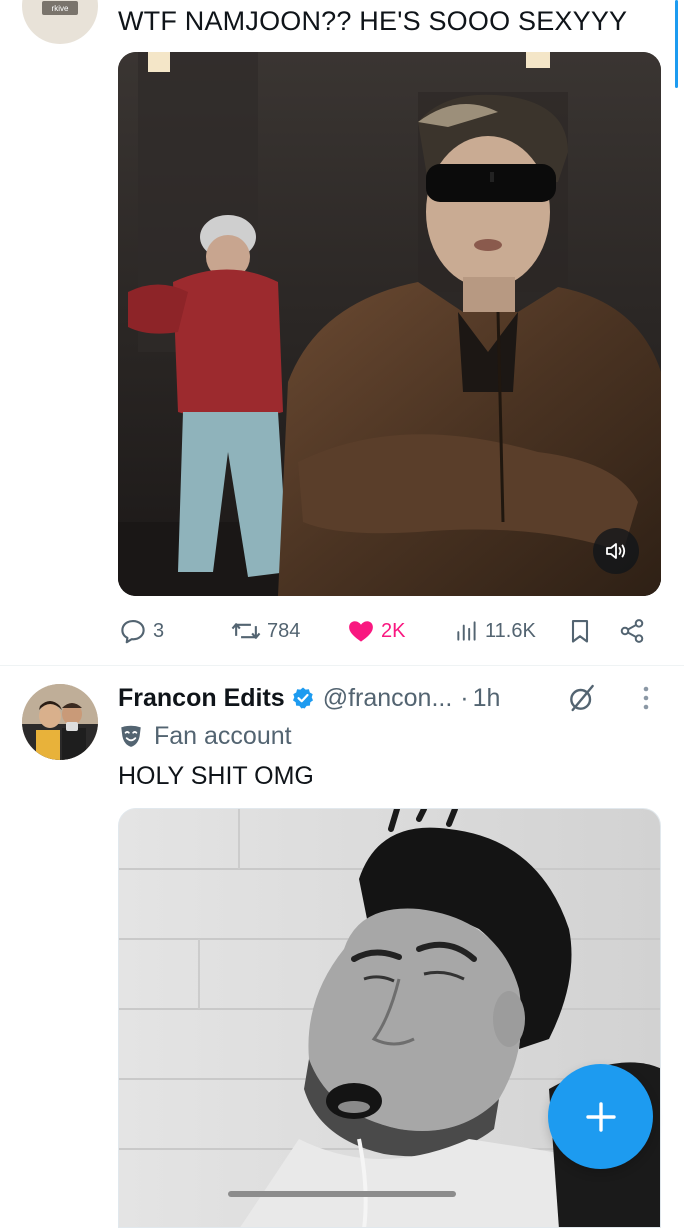  I want to click on avatar, so click(60, 722).